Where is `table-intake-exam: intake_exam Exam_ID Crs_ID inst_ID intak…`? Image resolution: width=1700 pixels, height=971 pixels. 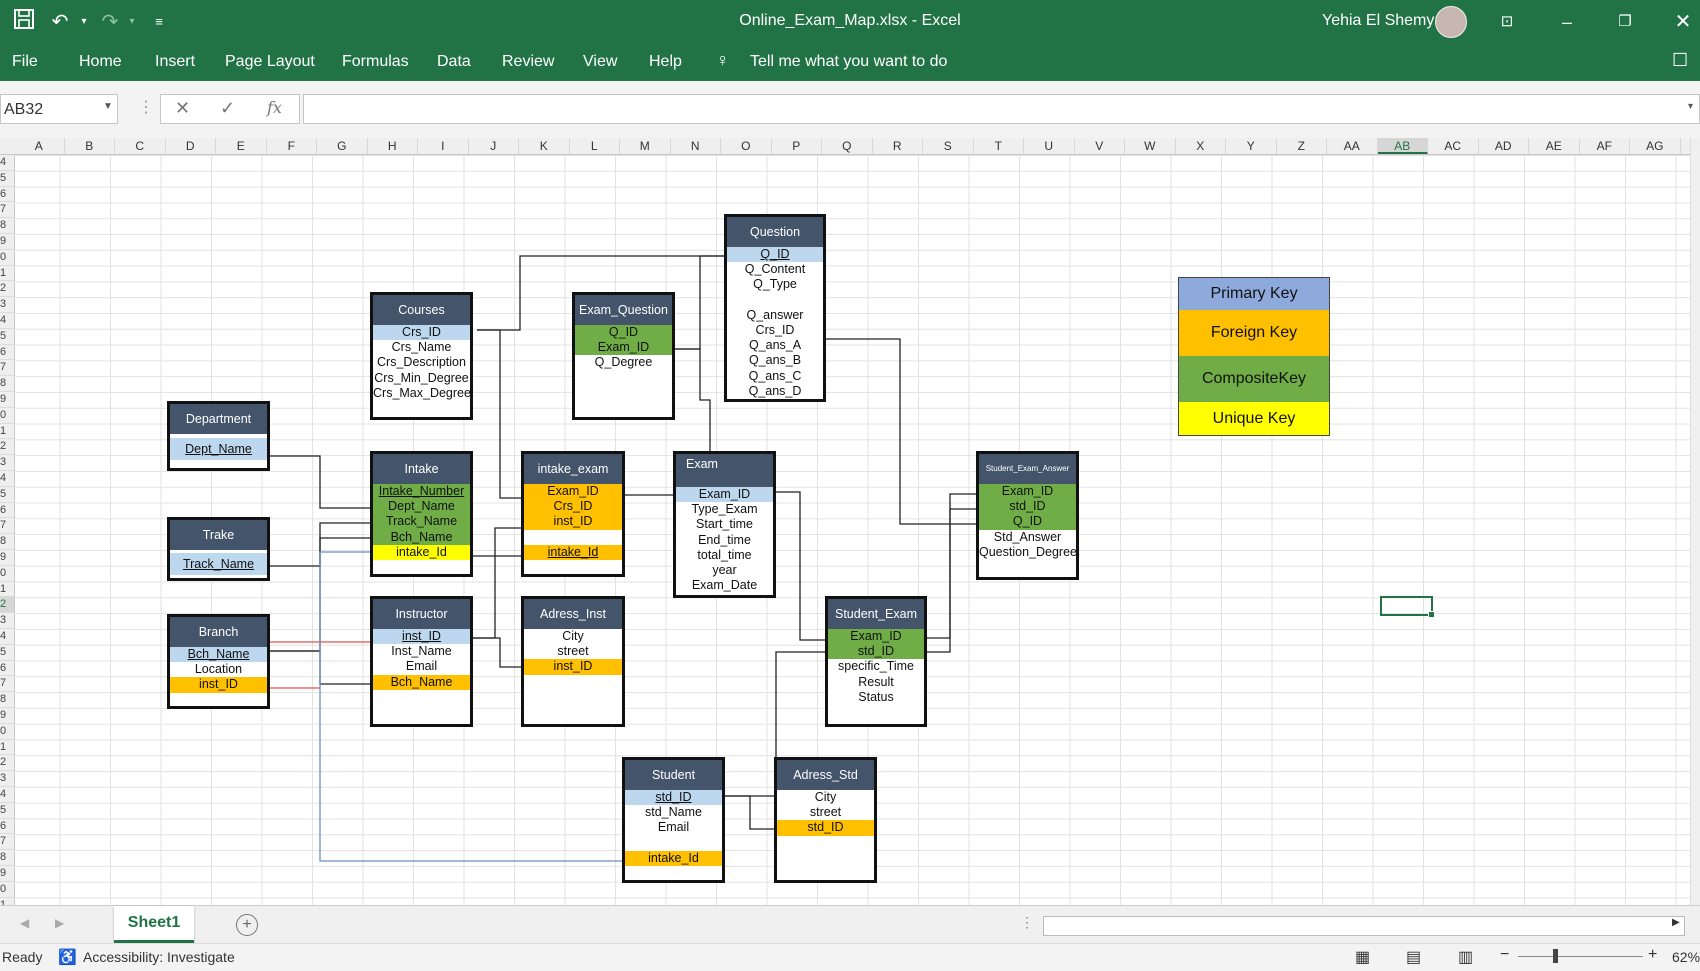
table-intake-exam: intake_exam Exam_ID Crs_ID inst_ID intak… is located at coordinates (573, 514).